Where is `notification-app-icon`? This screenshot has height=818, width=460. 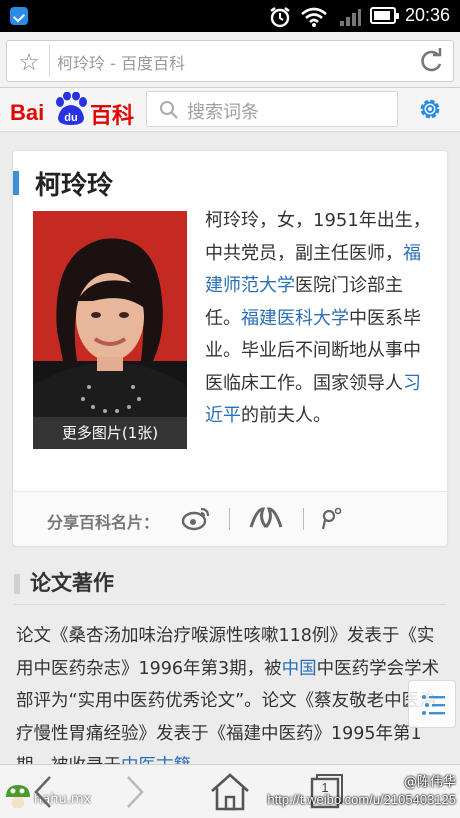
notification-app-icon is located at coordinates (19, 16).